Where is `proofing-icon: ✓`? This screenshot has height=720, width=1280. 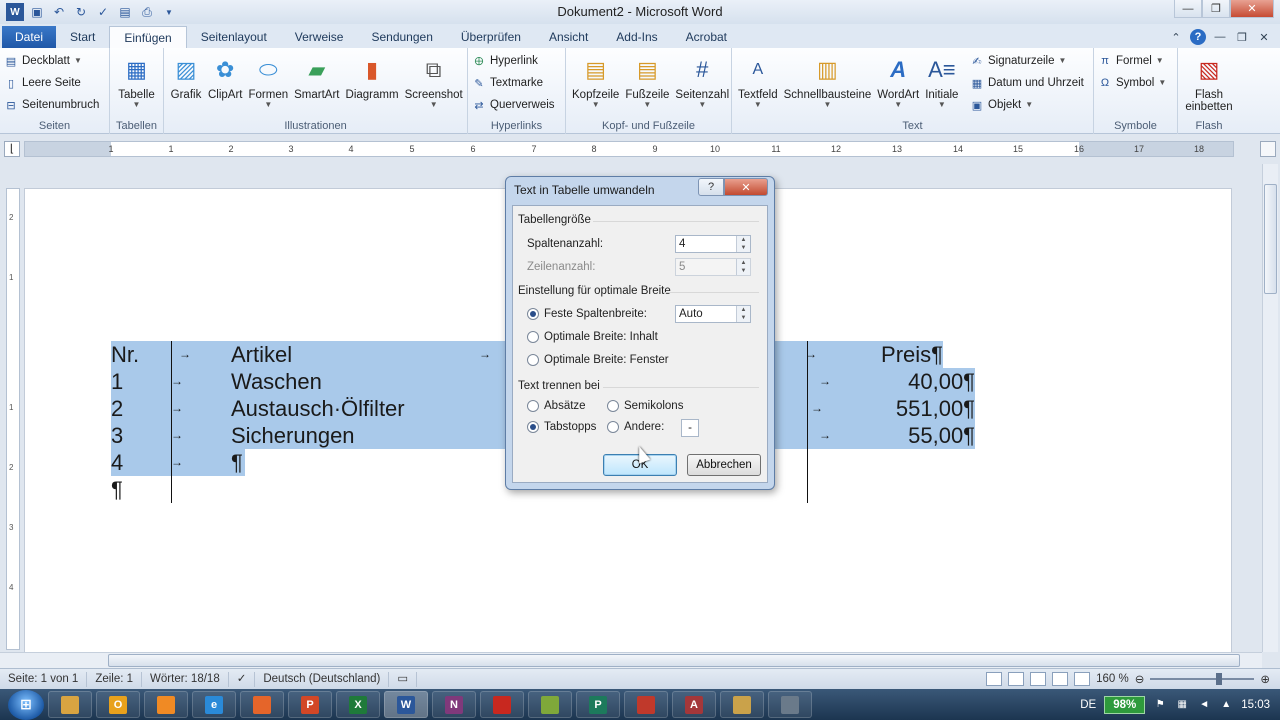 proofing-icon: ✓ is located at coordinates (242, 679).